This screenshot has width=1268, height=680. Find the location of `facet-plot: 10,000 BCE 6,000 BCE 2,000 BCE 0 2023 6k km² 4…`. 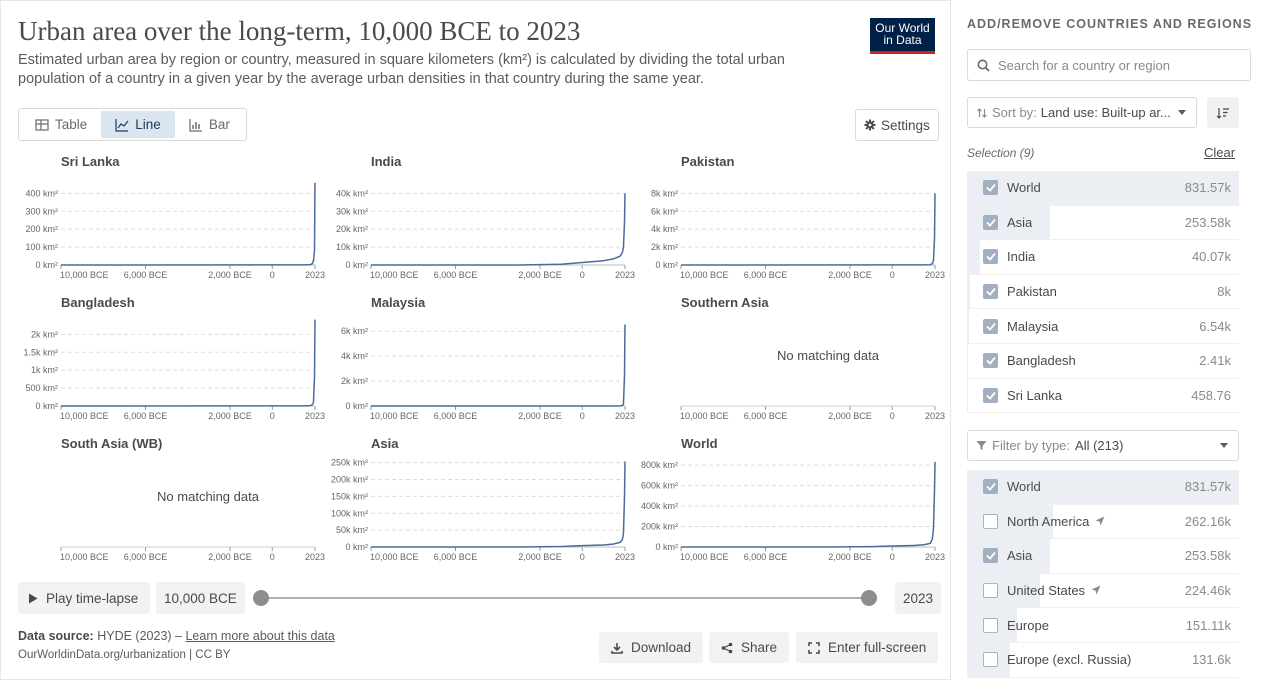

facet-plot: 10,000 BCE 6,000 BCE 2,000 BCE 0 2023 6k km² 4… is located at coordinates (488, 372).